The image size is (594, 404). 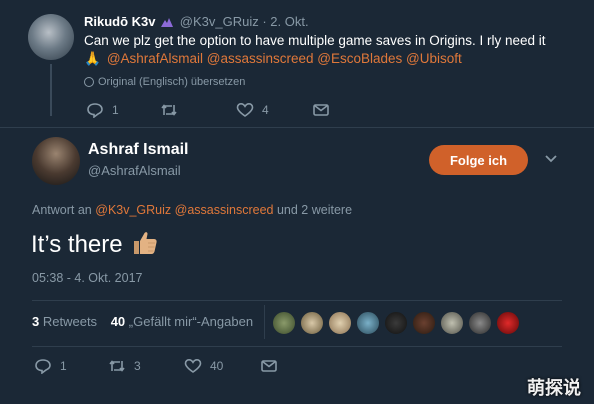 What do you see at coordinates (297, 346) in the screenshot?
I see `stats-divider-bottom` at bounding box center [297, 346].